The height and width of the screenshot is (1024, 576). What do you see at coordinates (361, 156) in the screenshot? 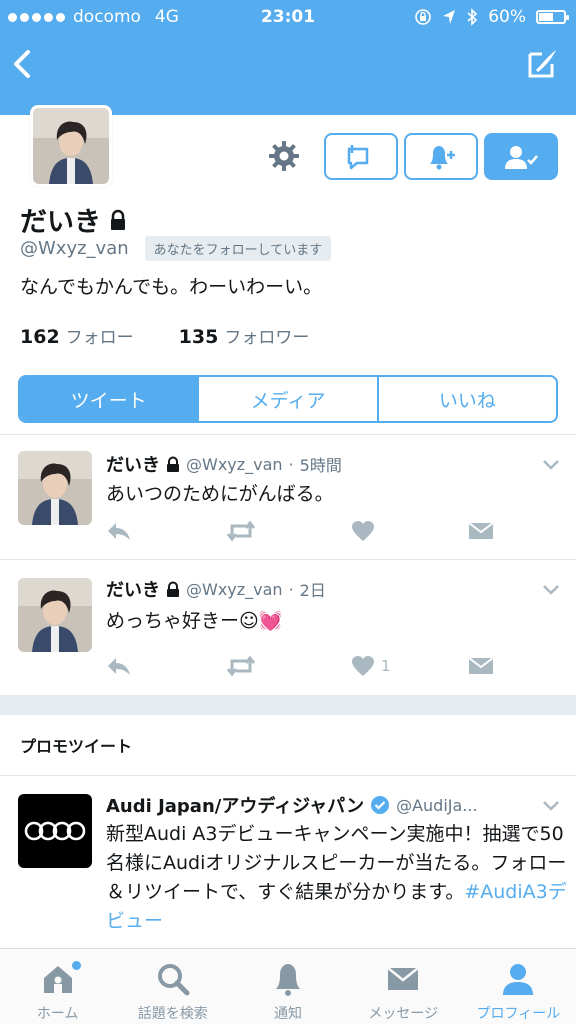
I see `add-to-list-button` at bounding box center [361, 156].